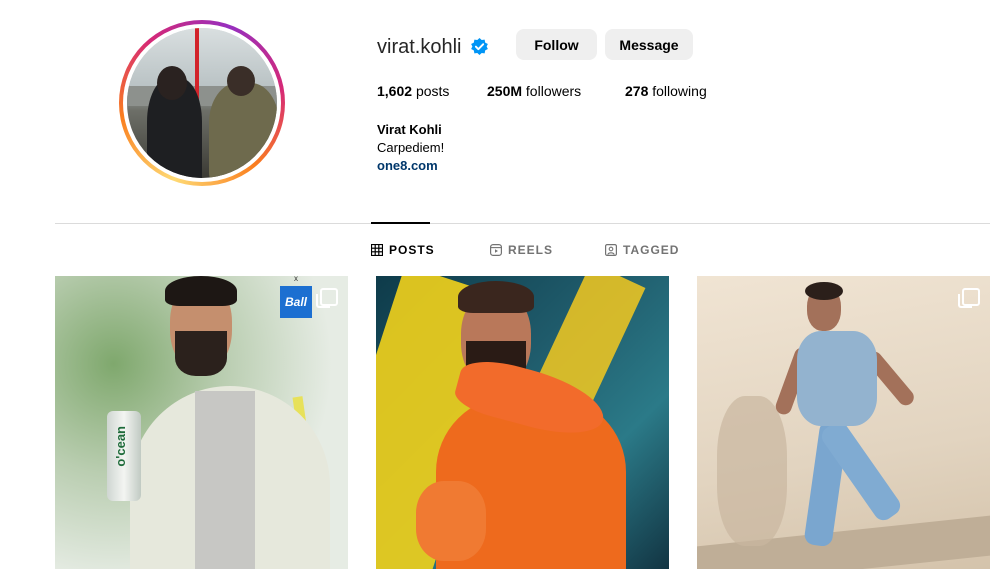  I want to click on post3-hair, so click(824, 291).